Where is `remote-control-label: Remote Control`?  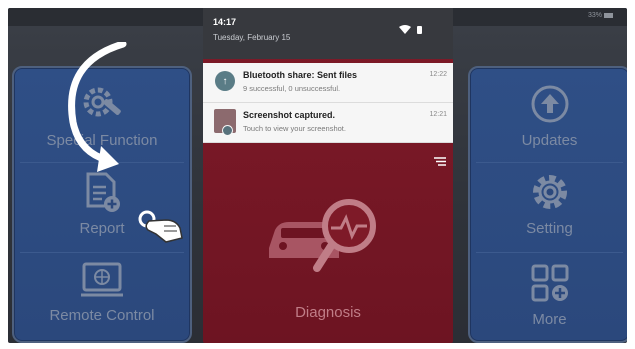 remote-control-label: Remote Control is located at coordinates (102, 315).